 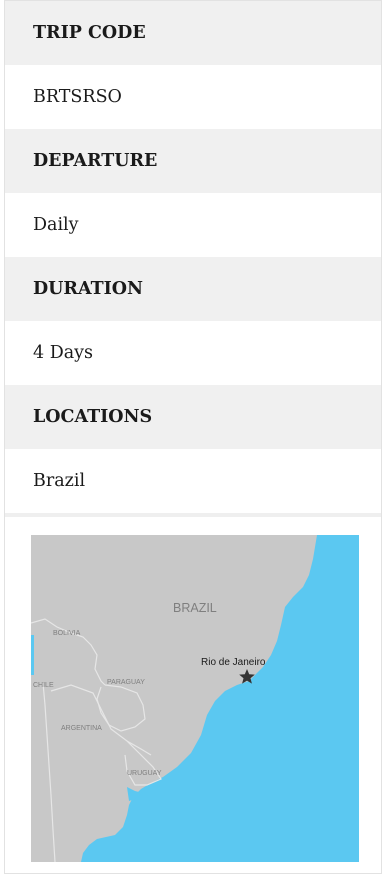 I want to click on map-label-brazil: BRAZIL, so click(x=195, y=608).